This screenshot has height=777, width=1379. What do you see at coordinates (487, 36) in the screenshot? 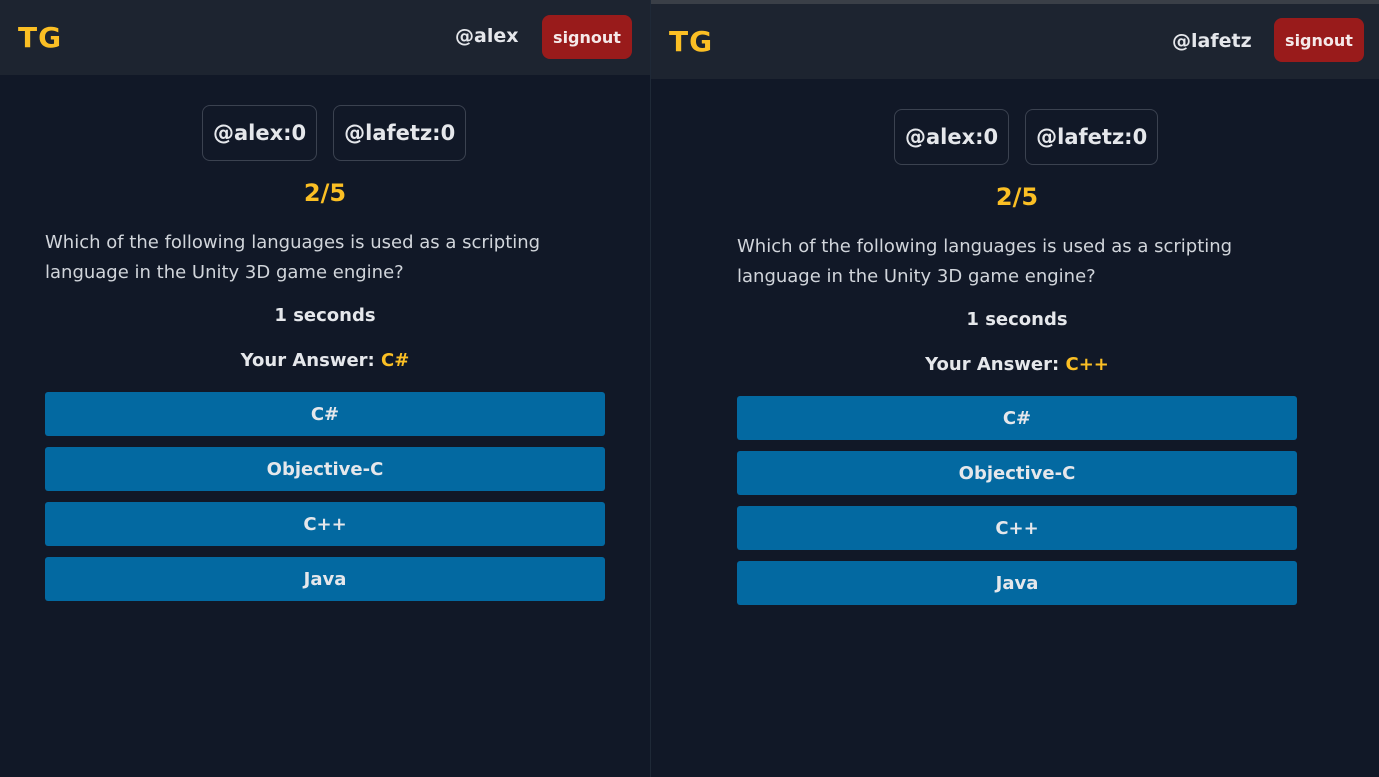
I see `user-handle: @alex` at bounding box center [487, 36].